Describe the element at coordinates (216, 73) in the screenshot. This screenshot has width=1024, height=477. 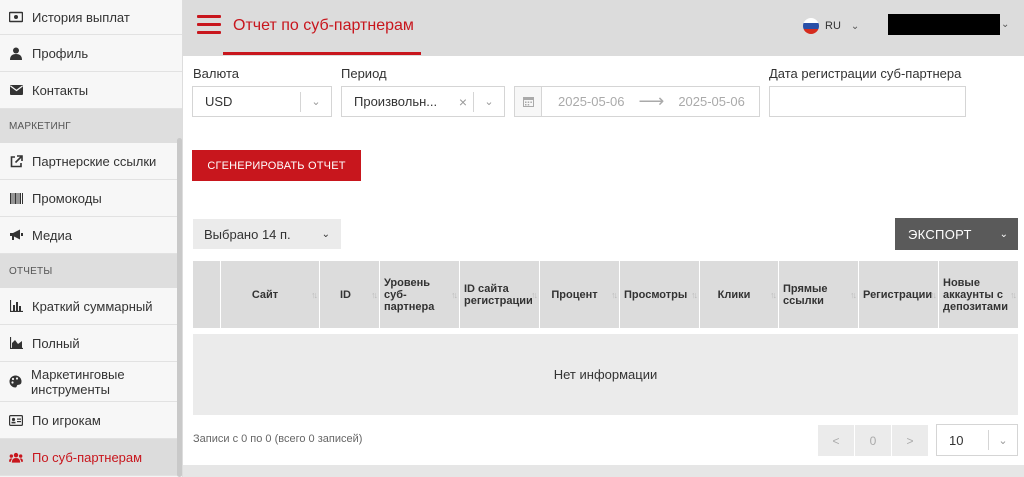
I see `currency-label: Валюта` at that location.